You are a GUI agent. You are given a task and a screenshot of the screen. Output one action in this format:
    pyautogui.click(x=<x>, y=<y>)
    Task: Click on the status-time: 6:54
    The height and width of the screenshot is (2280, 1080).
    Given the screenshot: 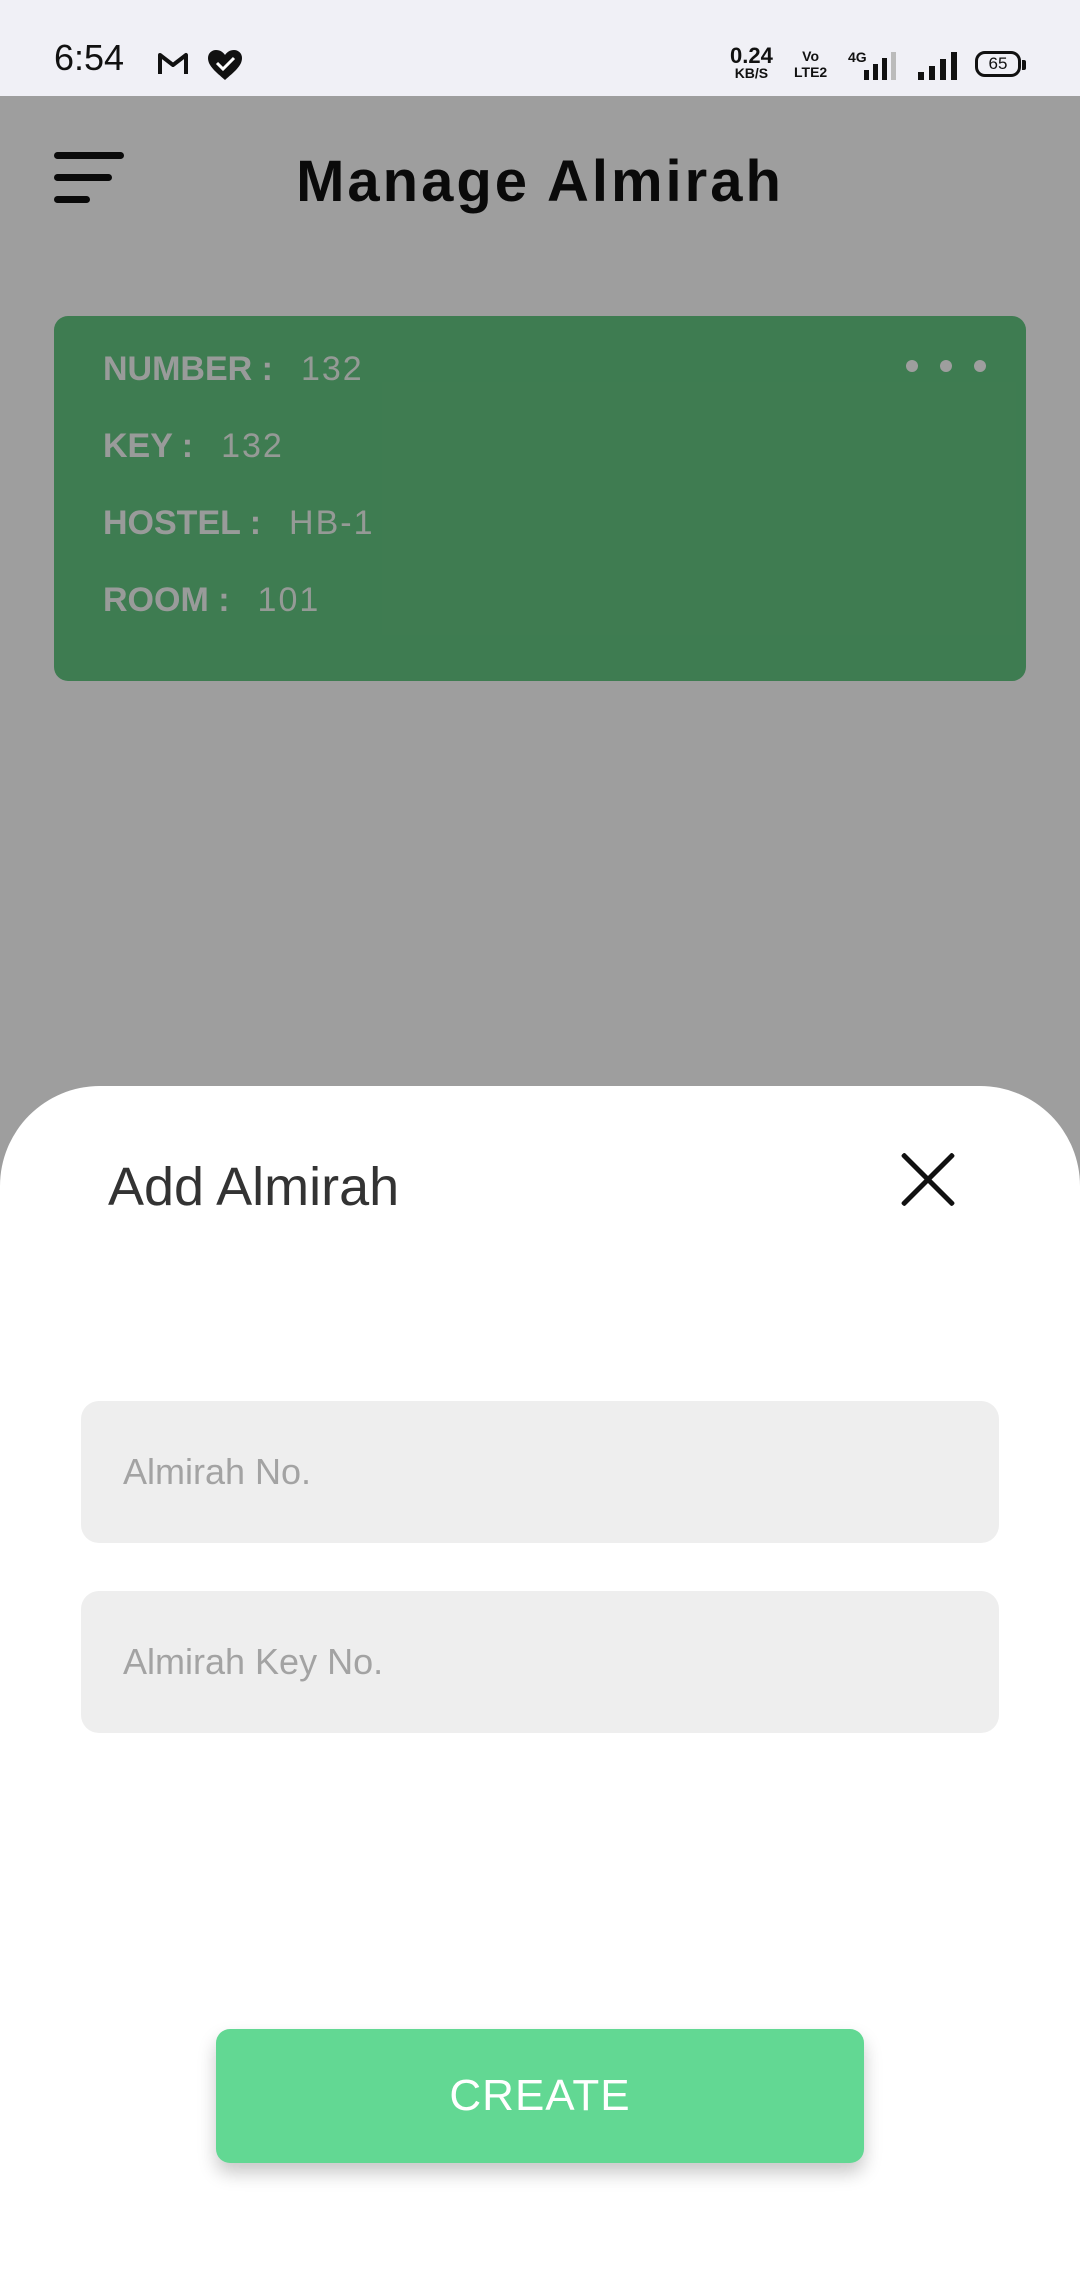 What is the action you would take?
    pyautogui.click(x=89, y=57)
    